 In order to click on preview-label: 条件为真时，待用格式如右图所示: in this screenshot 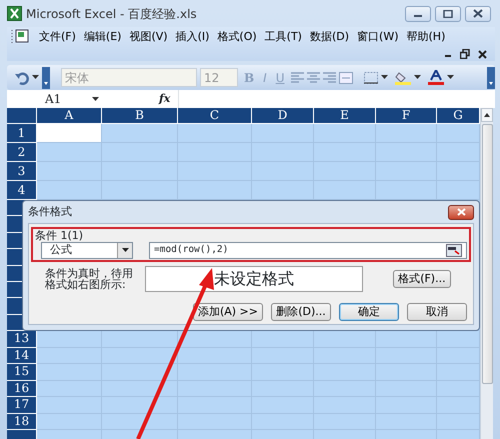, I will do `click(89, 279)`.